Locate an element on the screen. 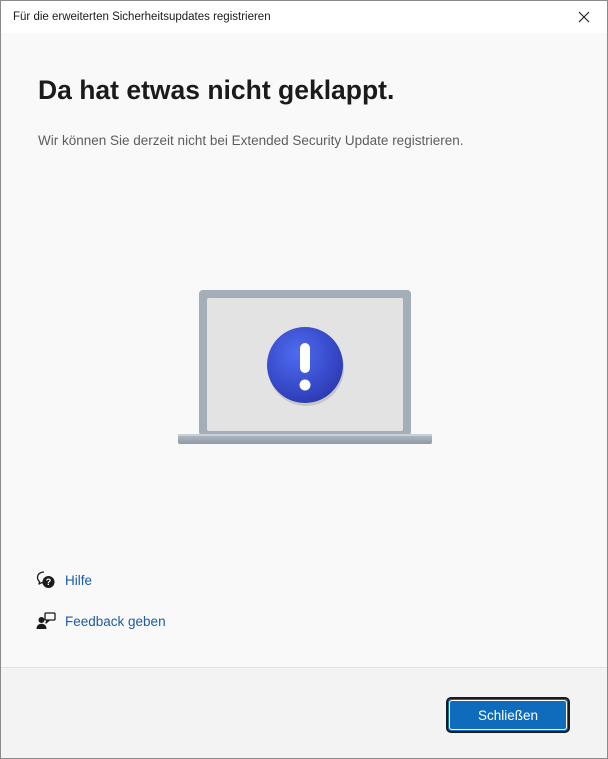  close-window-button is located at coordinates (584, 17).